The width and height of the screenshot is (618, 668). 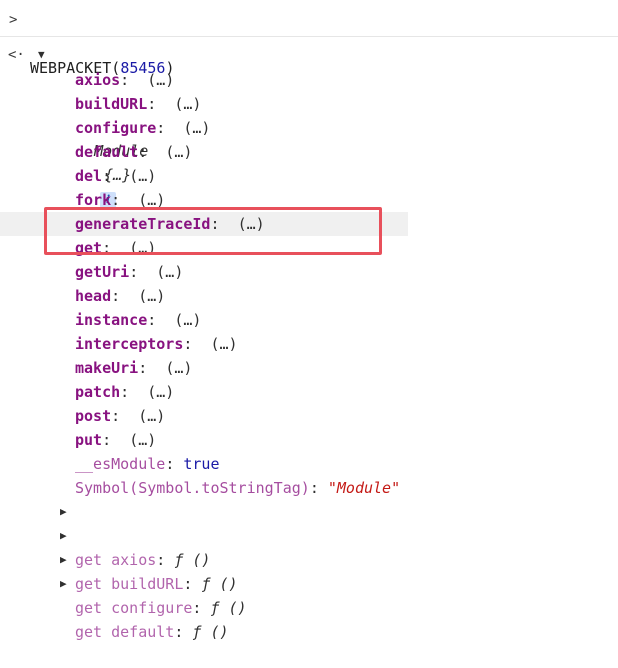 I want to click on left-arrow-return-icon: <·, so click(x=16, y=55).